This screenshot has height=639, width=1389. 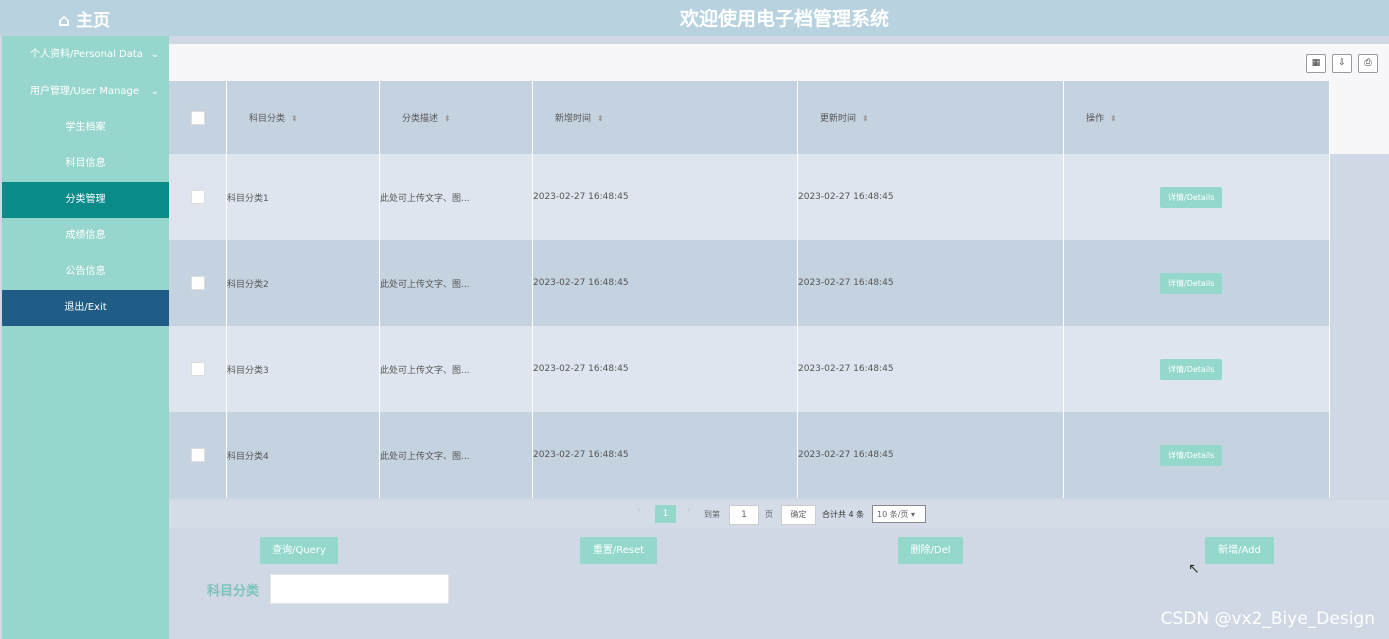 What do you see at coordinates (744, 515) in the screenshot?
I see `goto-page-input: 1` at bounding box center [744, 515].